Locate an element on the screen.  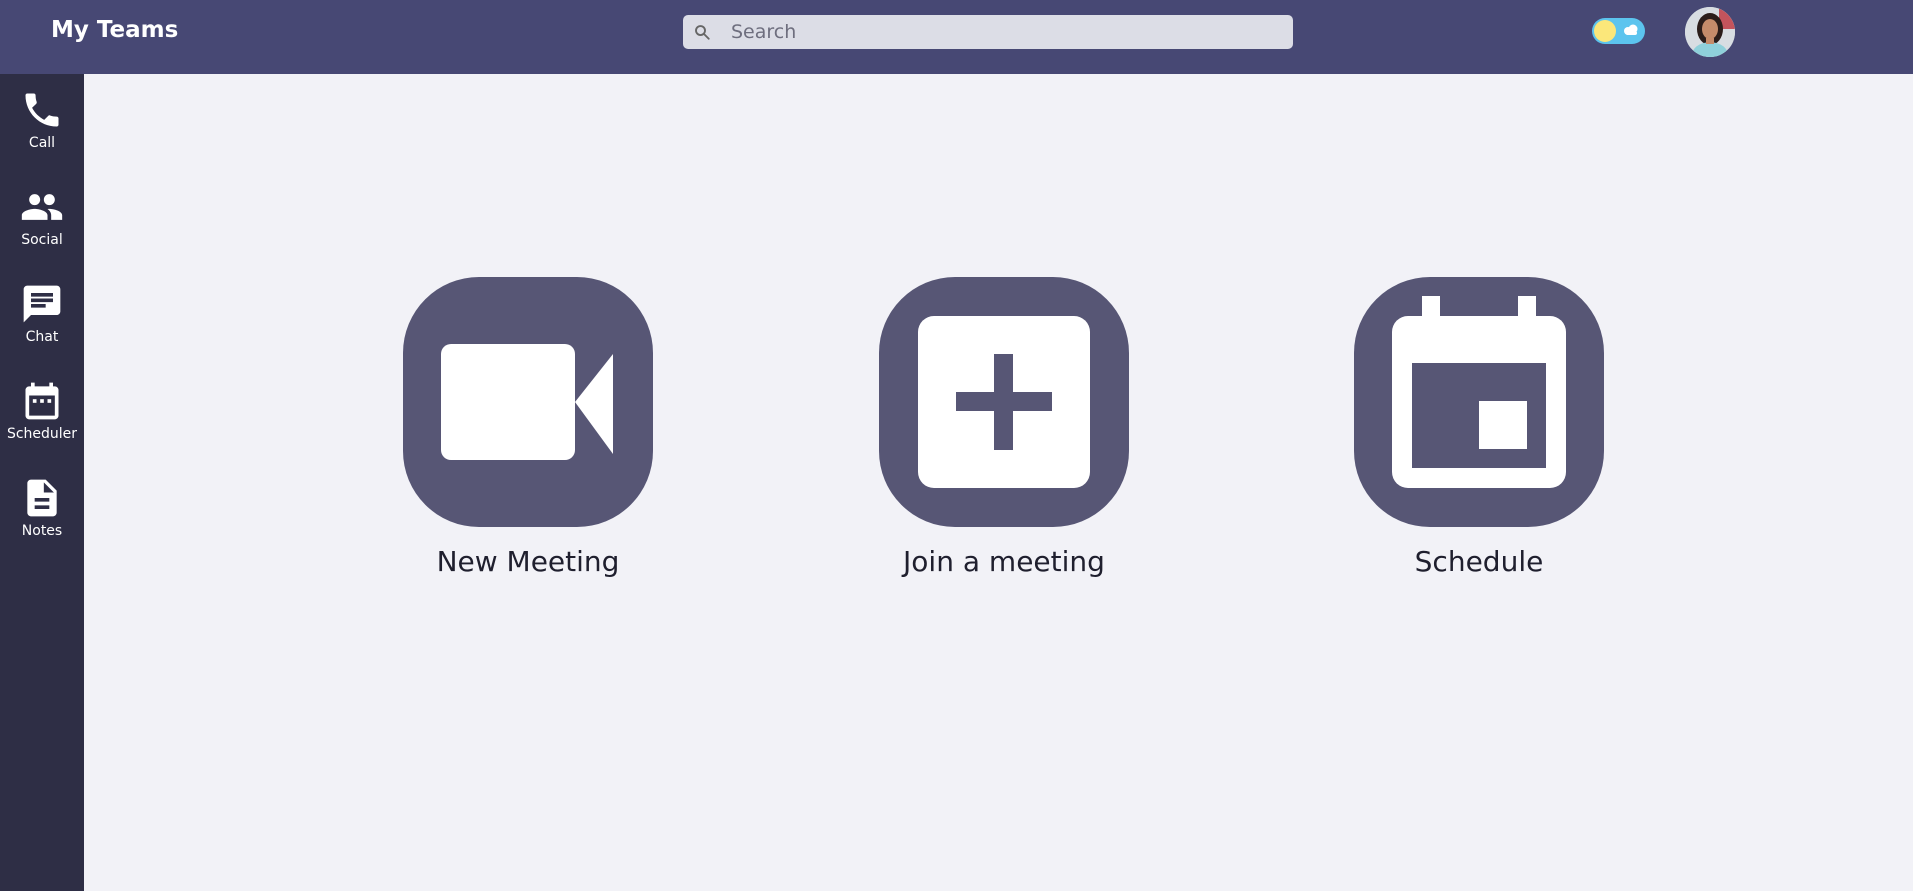
sidebar-item-label: Social is located at coordinates (42, 240).